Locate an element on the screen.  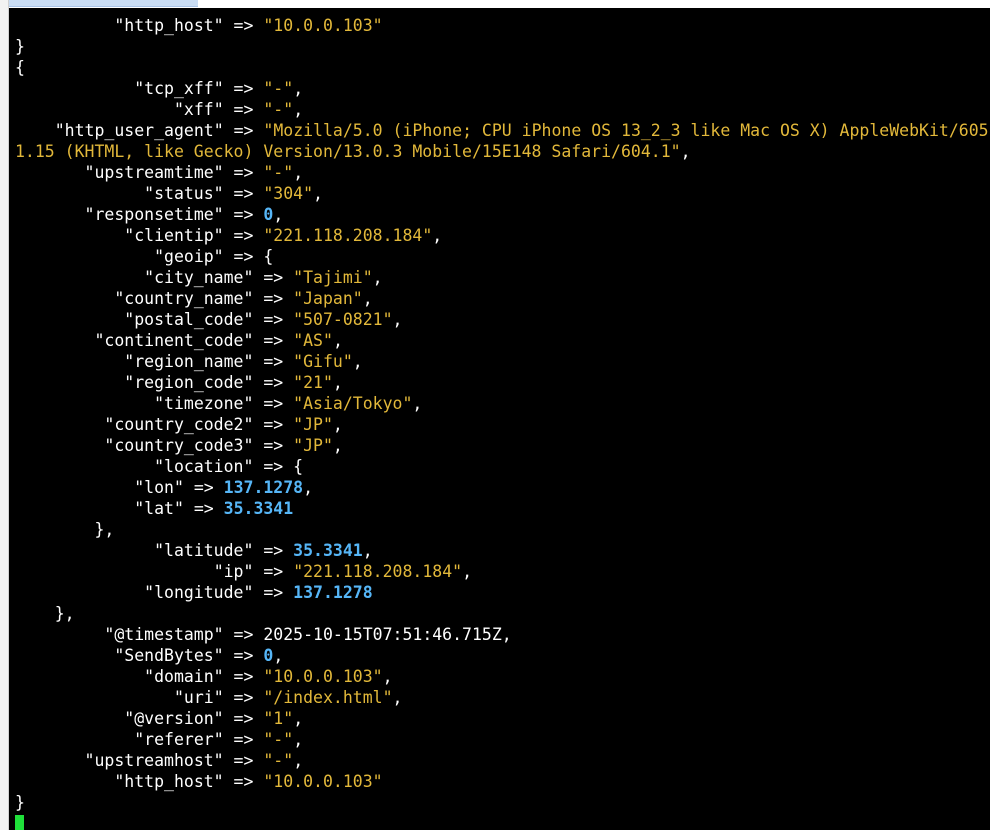
json-key: "http_user_agent" is located at coordinates (139, 130).